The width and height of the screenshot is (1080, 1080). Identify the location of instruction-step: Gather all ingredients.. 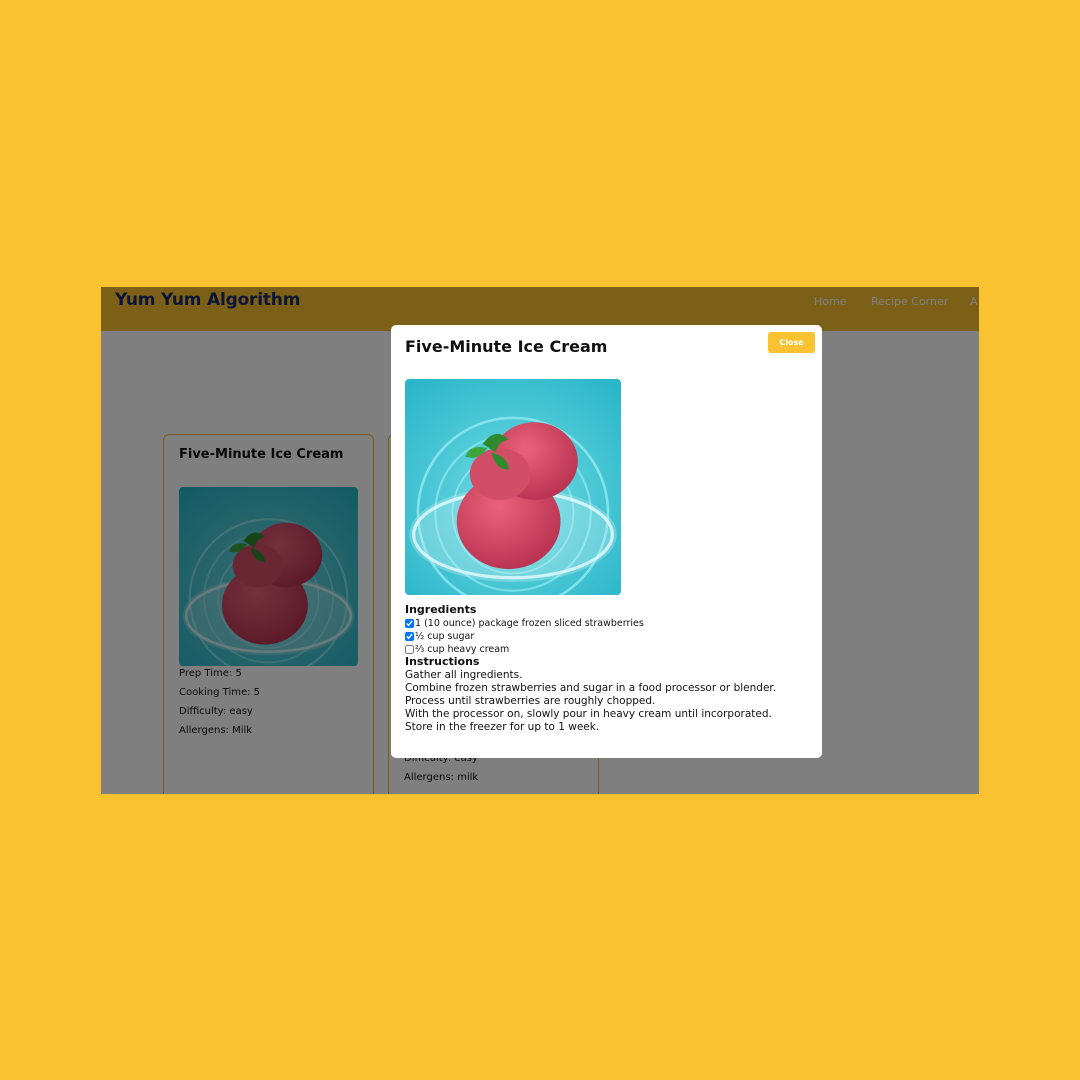
(464, 675).